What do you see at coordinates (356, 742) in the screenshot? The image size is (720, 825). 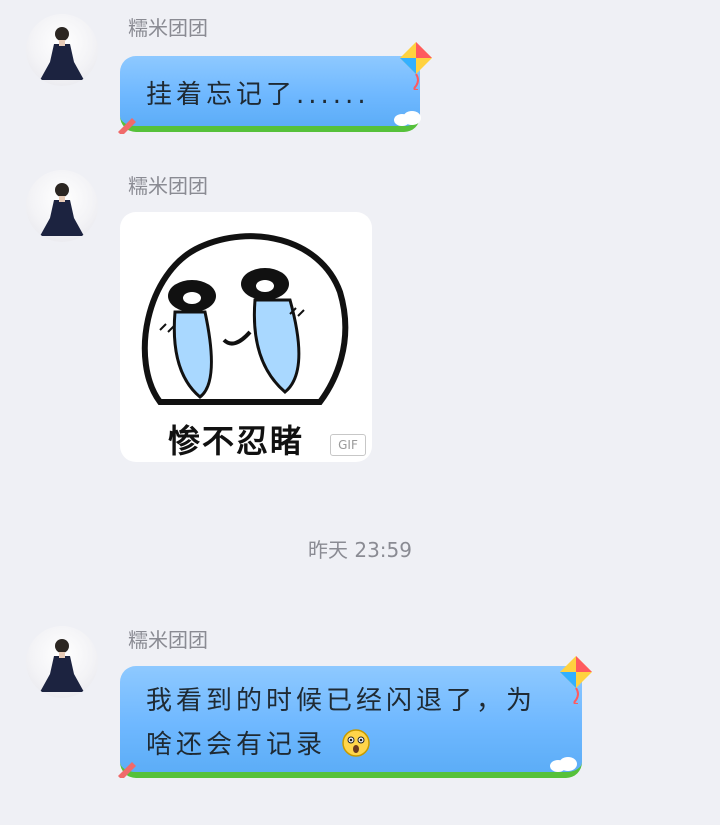 I see `surprised-face-icon` at bounding box center [356, 742].